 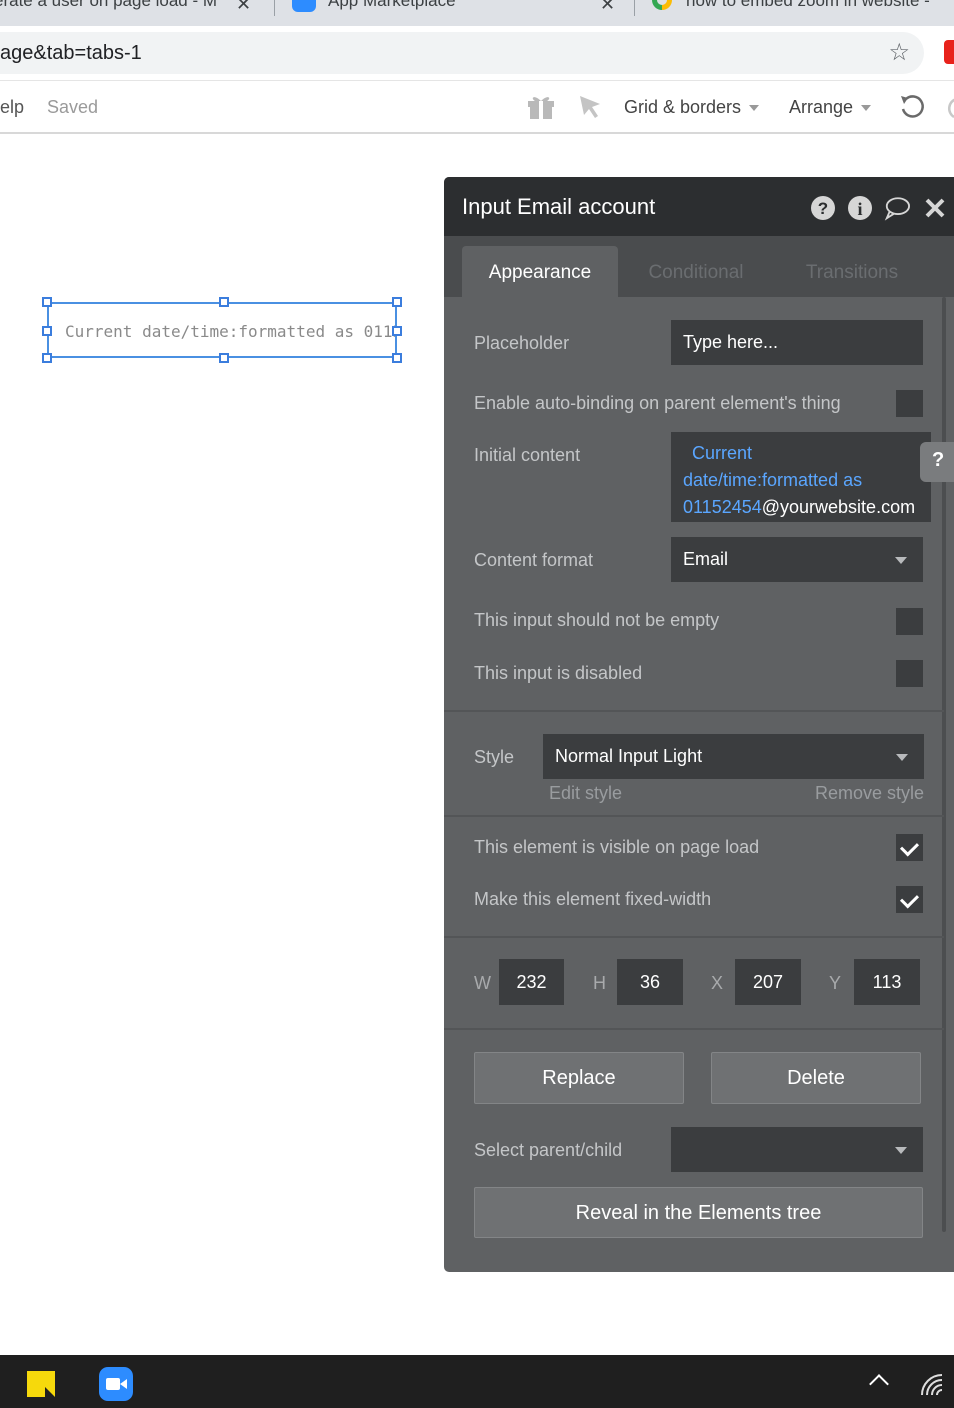 I want to click on tab-appearance: Appearance, so click(x=540, y=271).